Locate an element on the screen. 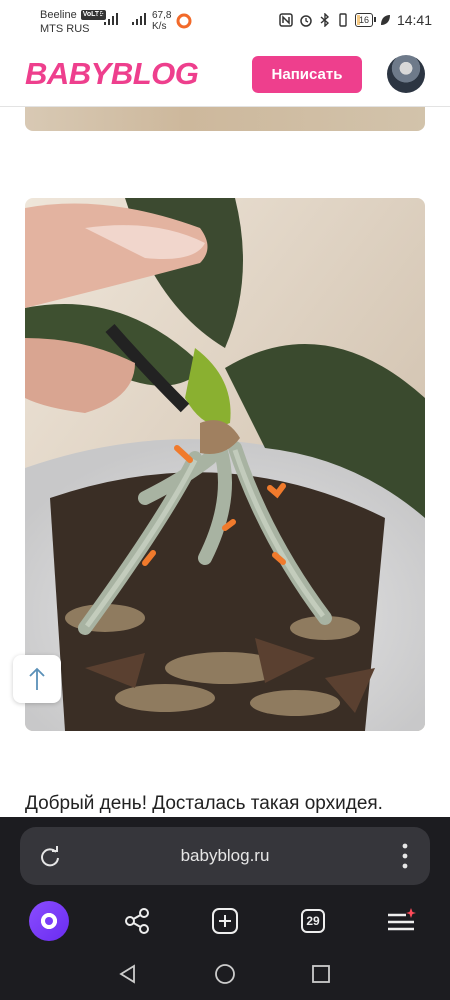  clock: 14:41 is located at coordinates (414, 20).